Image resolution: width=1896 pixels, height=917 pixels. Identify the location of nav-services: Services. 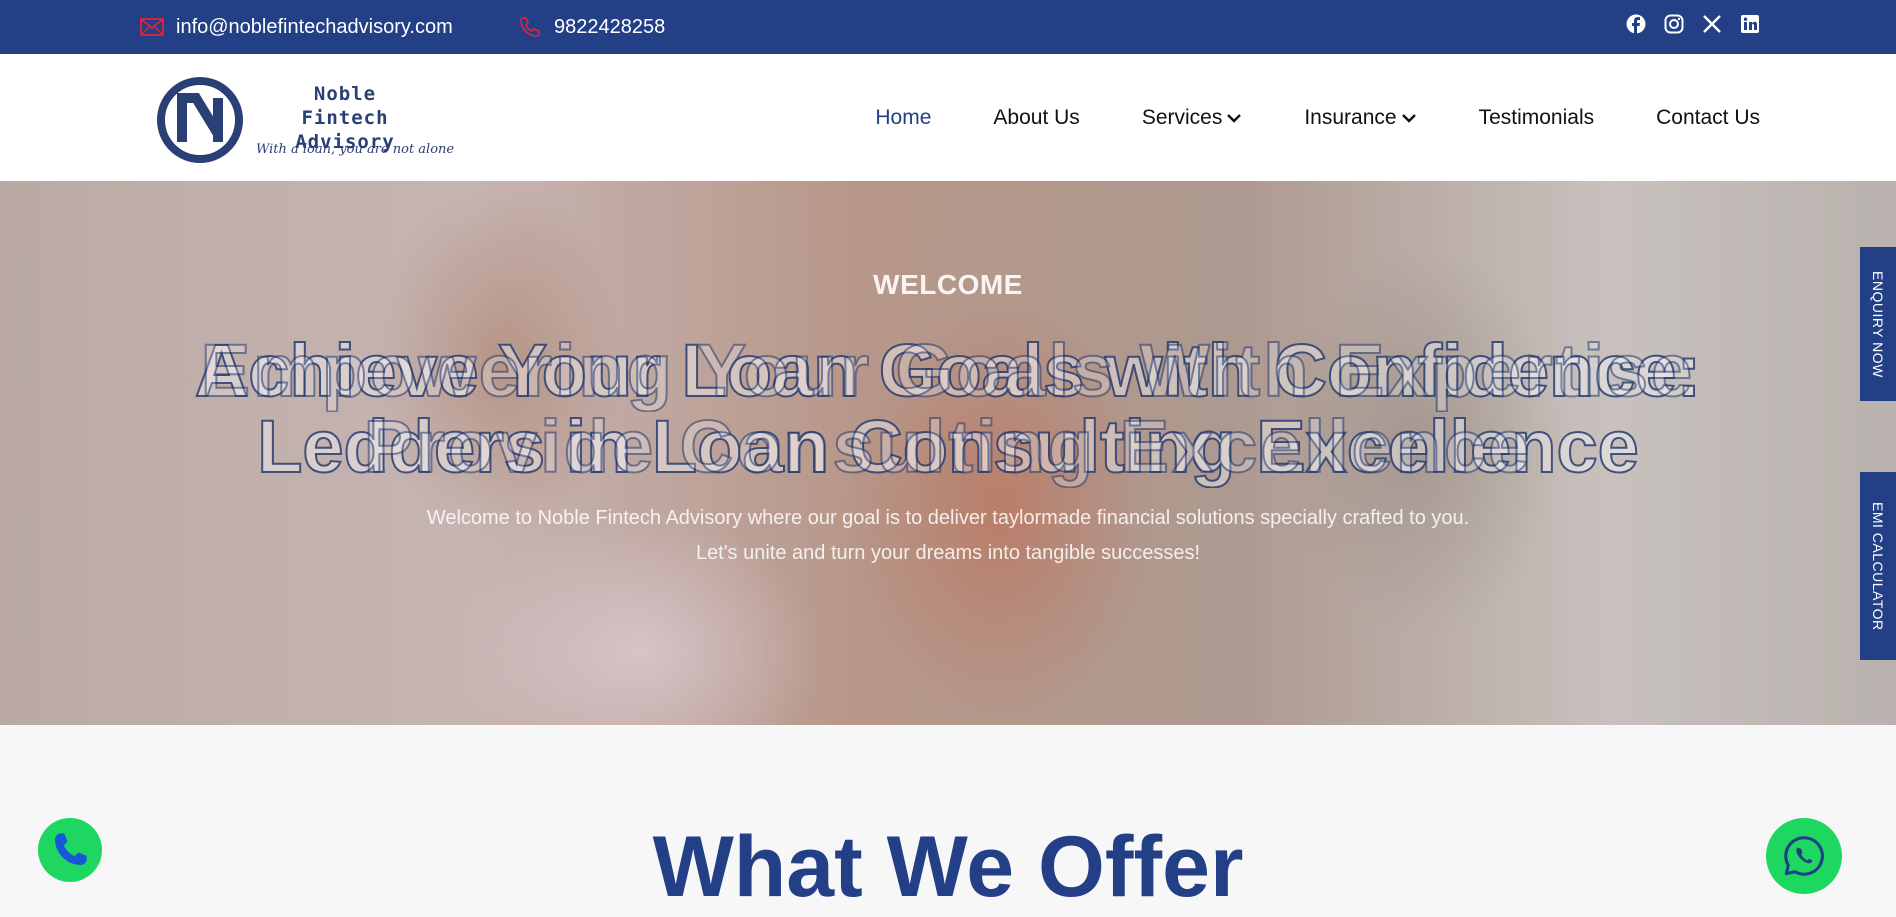
(1192, 118).